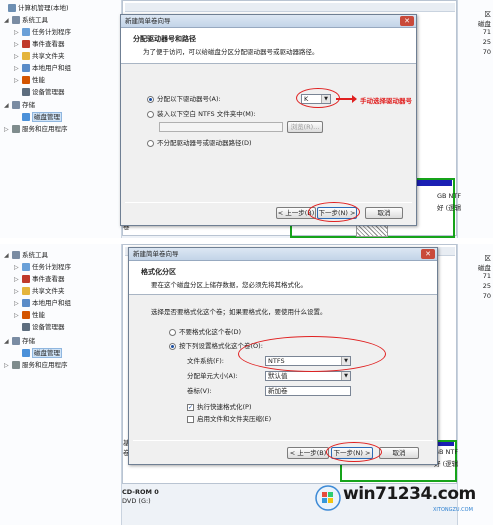  What do you see at coordinates (16, 365) in the screenshot?
I see `services-icon` at bounding box center [16, 365].